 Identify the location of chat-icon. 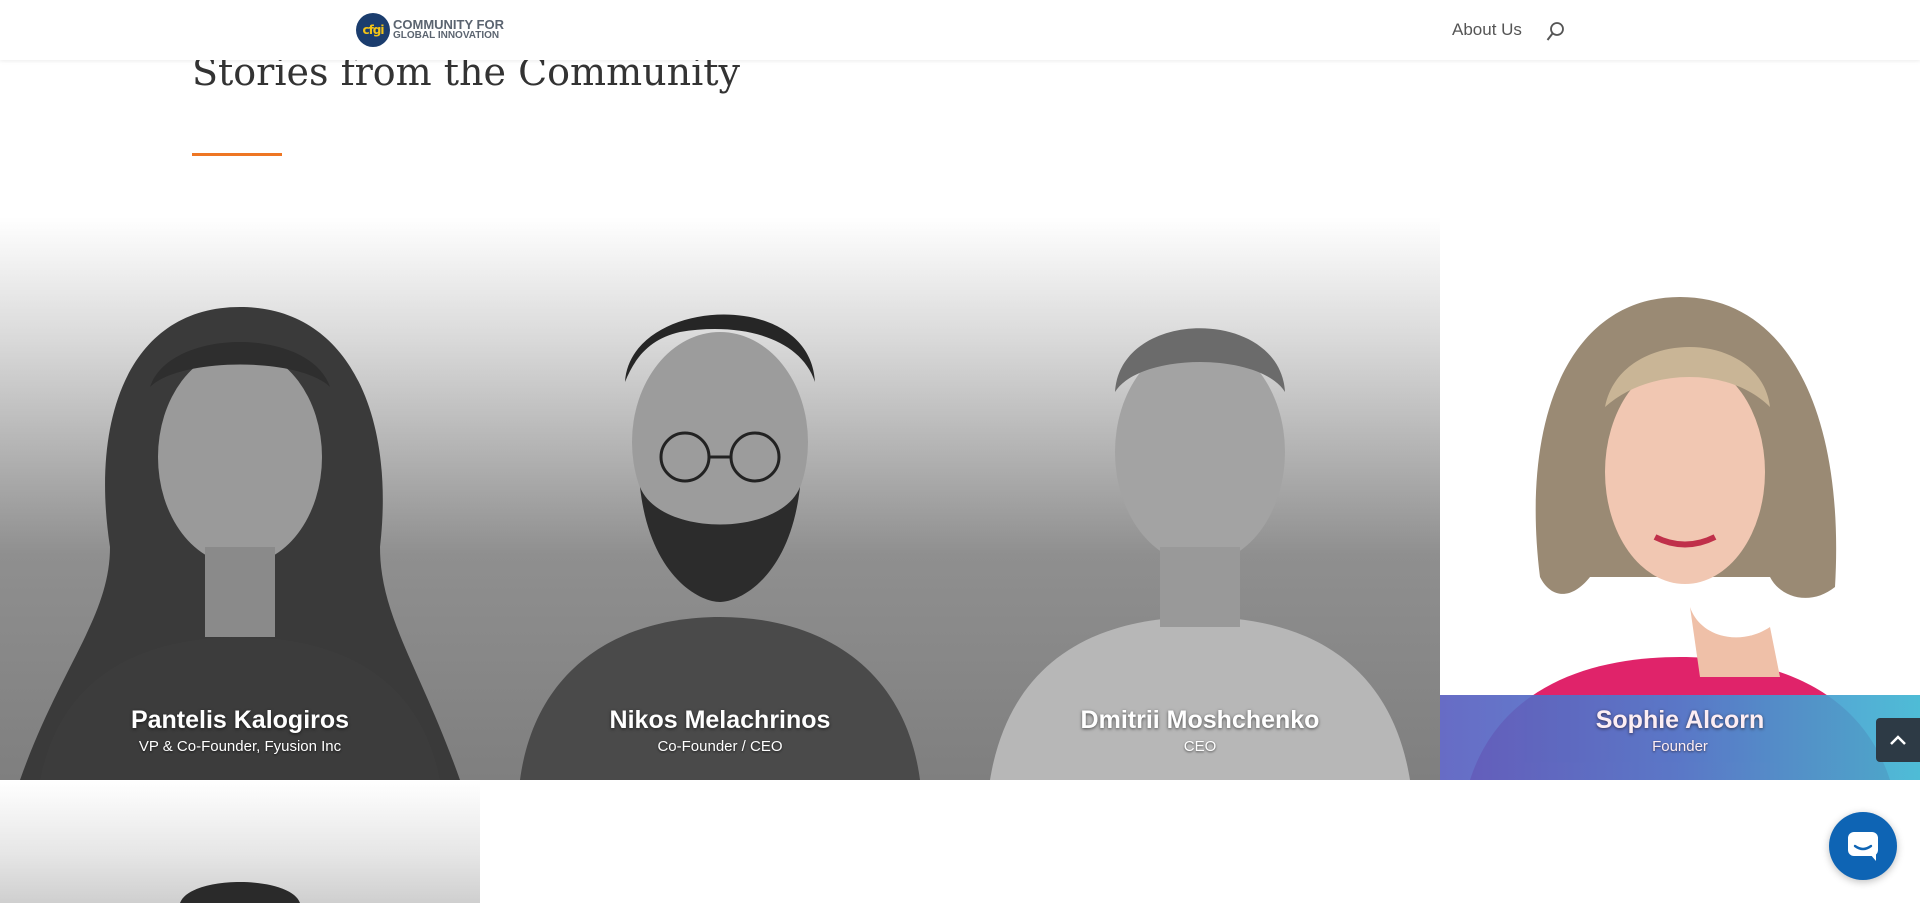
(1863, 846).